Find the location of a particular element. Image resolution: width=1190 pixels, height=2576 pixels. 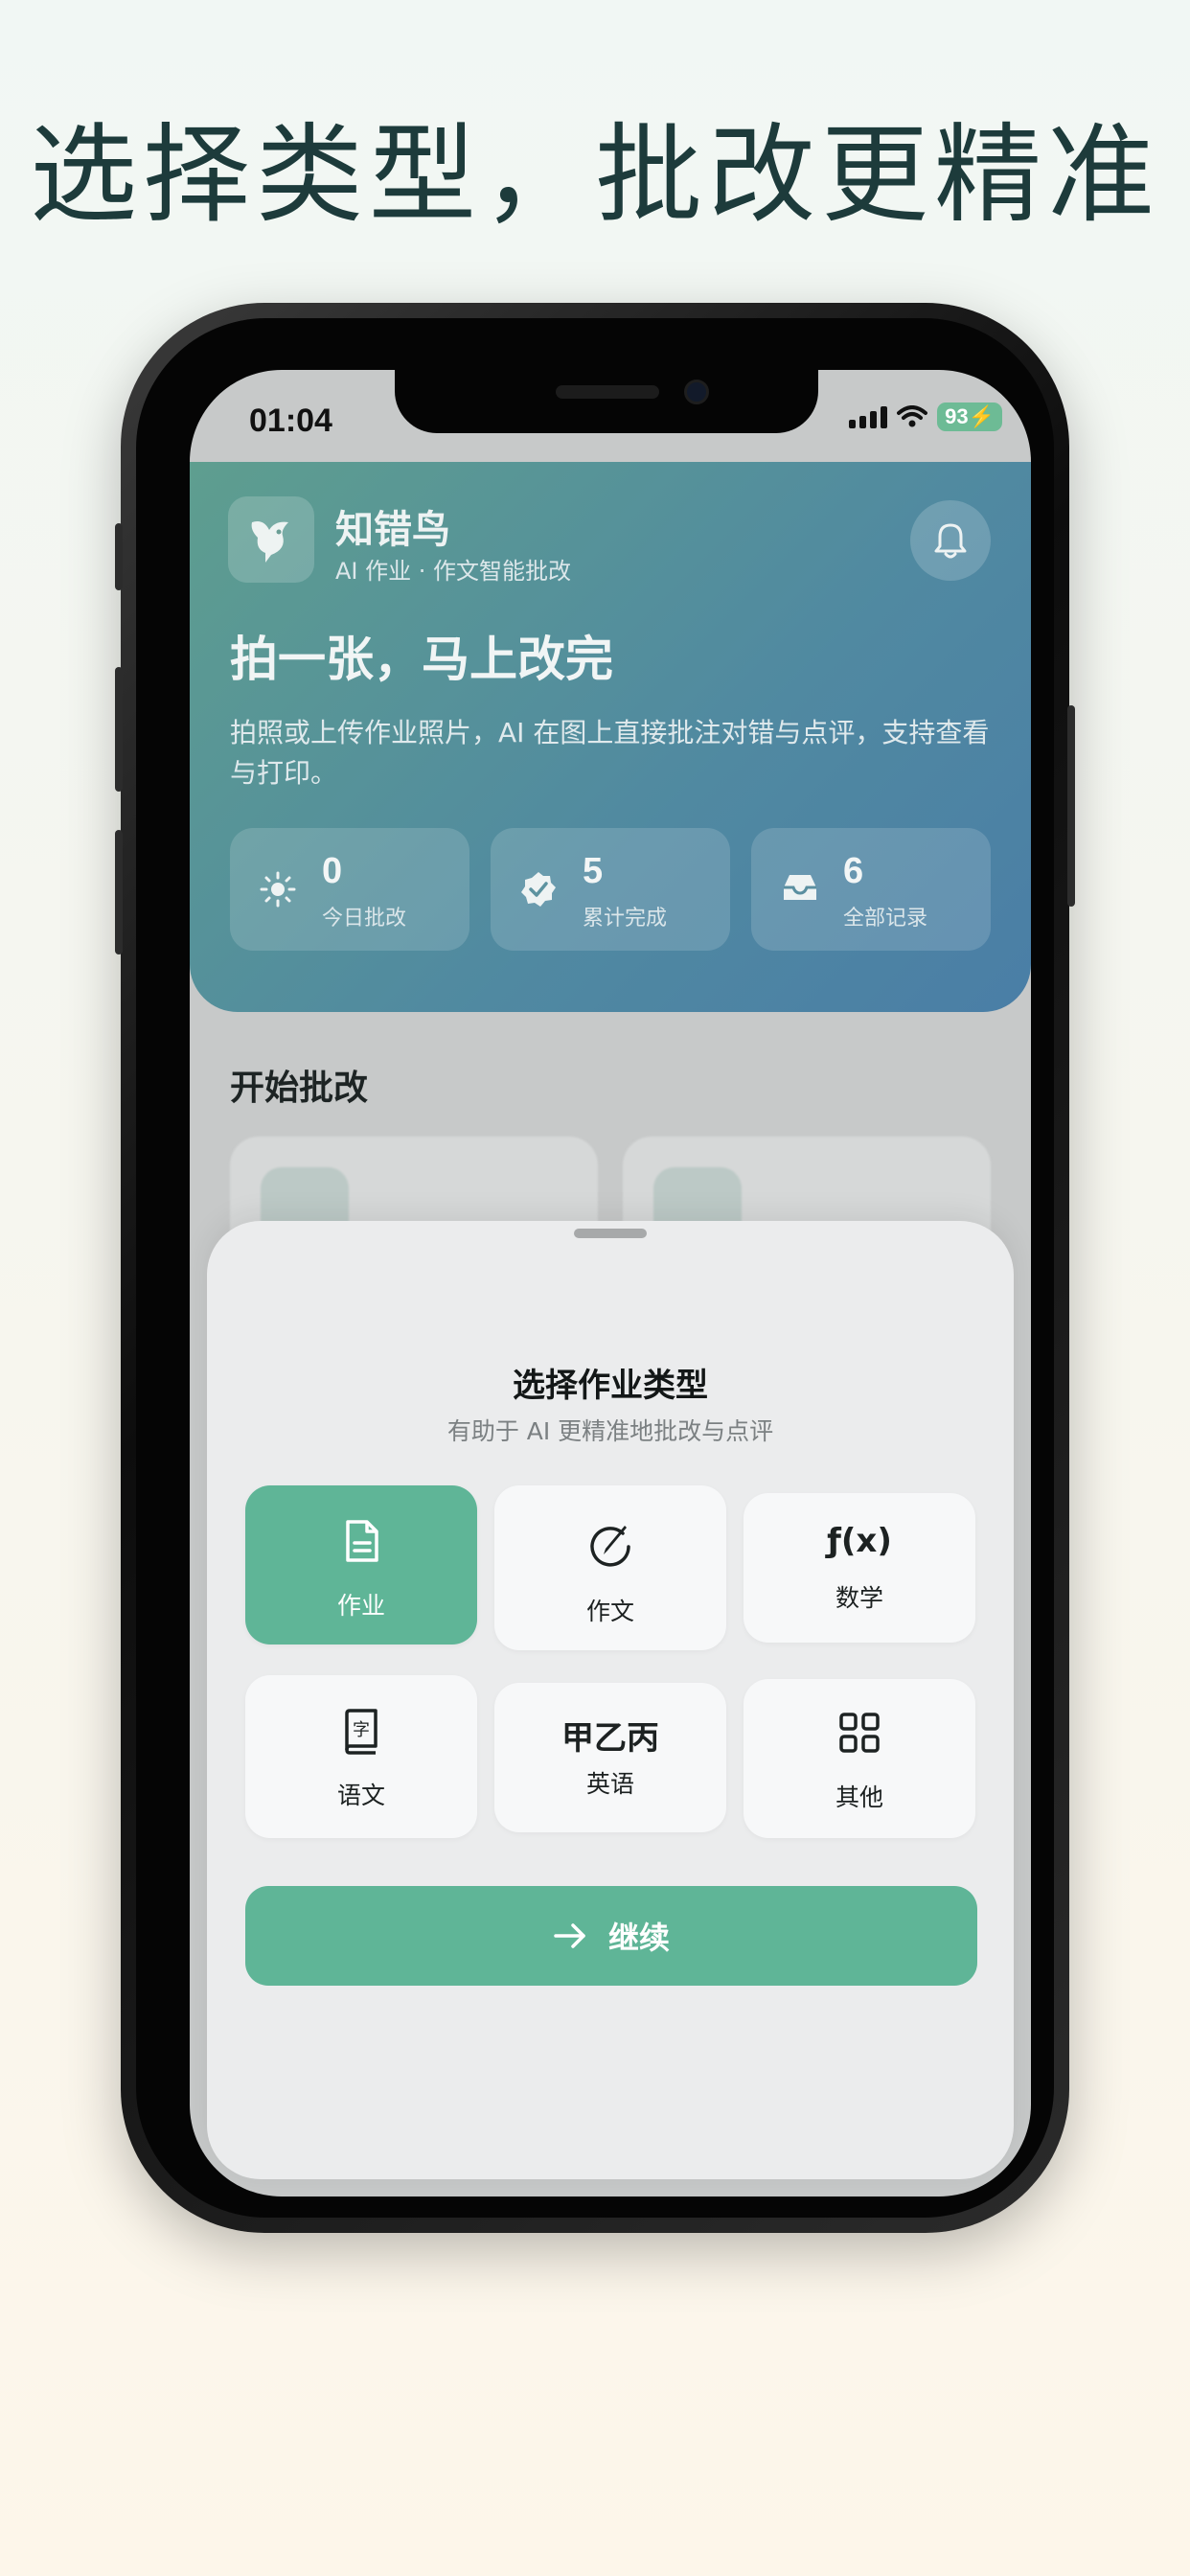

type-option-chinese: 字 语文 is located at coordinates (361, 1756).